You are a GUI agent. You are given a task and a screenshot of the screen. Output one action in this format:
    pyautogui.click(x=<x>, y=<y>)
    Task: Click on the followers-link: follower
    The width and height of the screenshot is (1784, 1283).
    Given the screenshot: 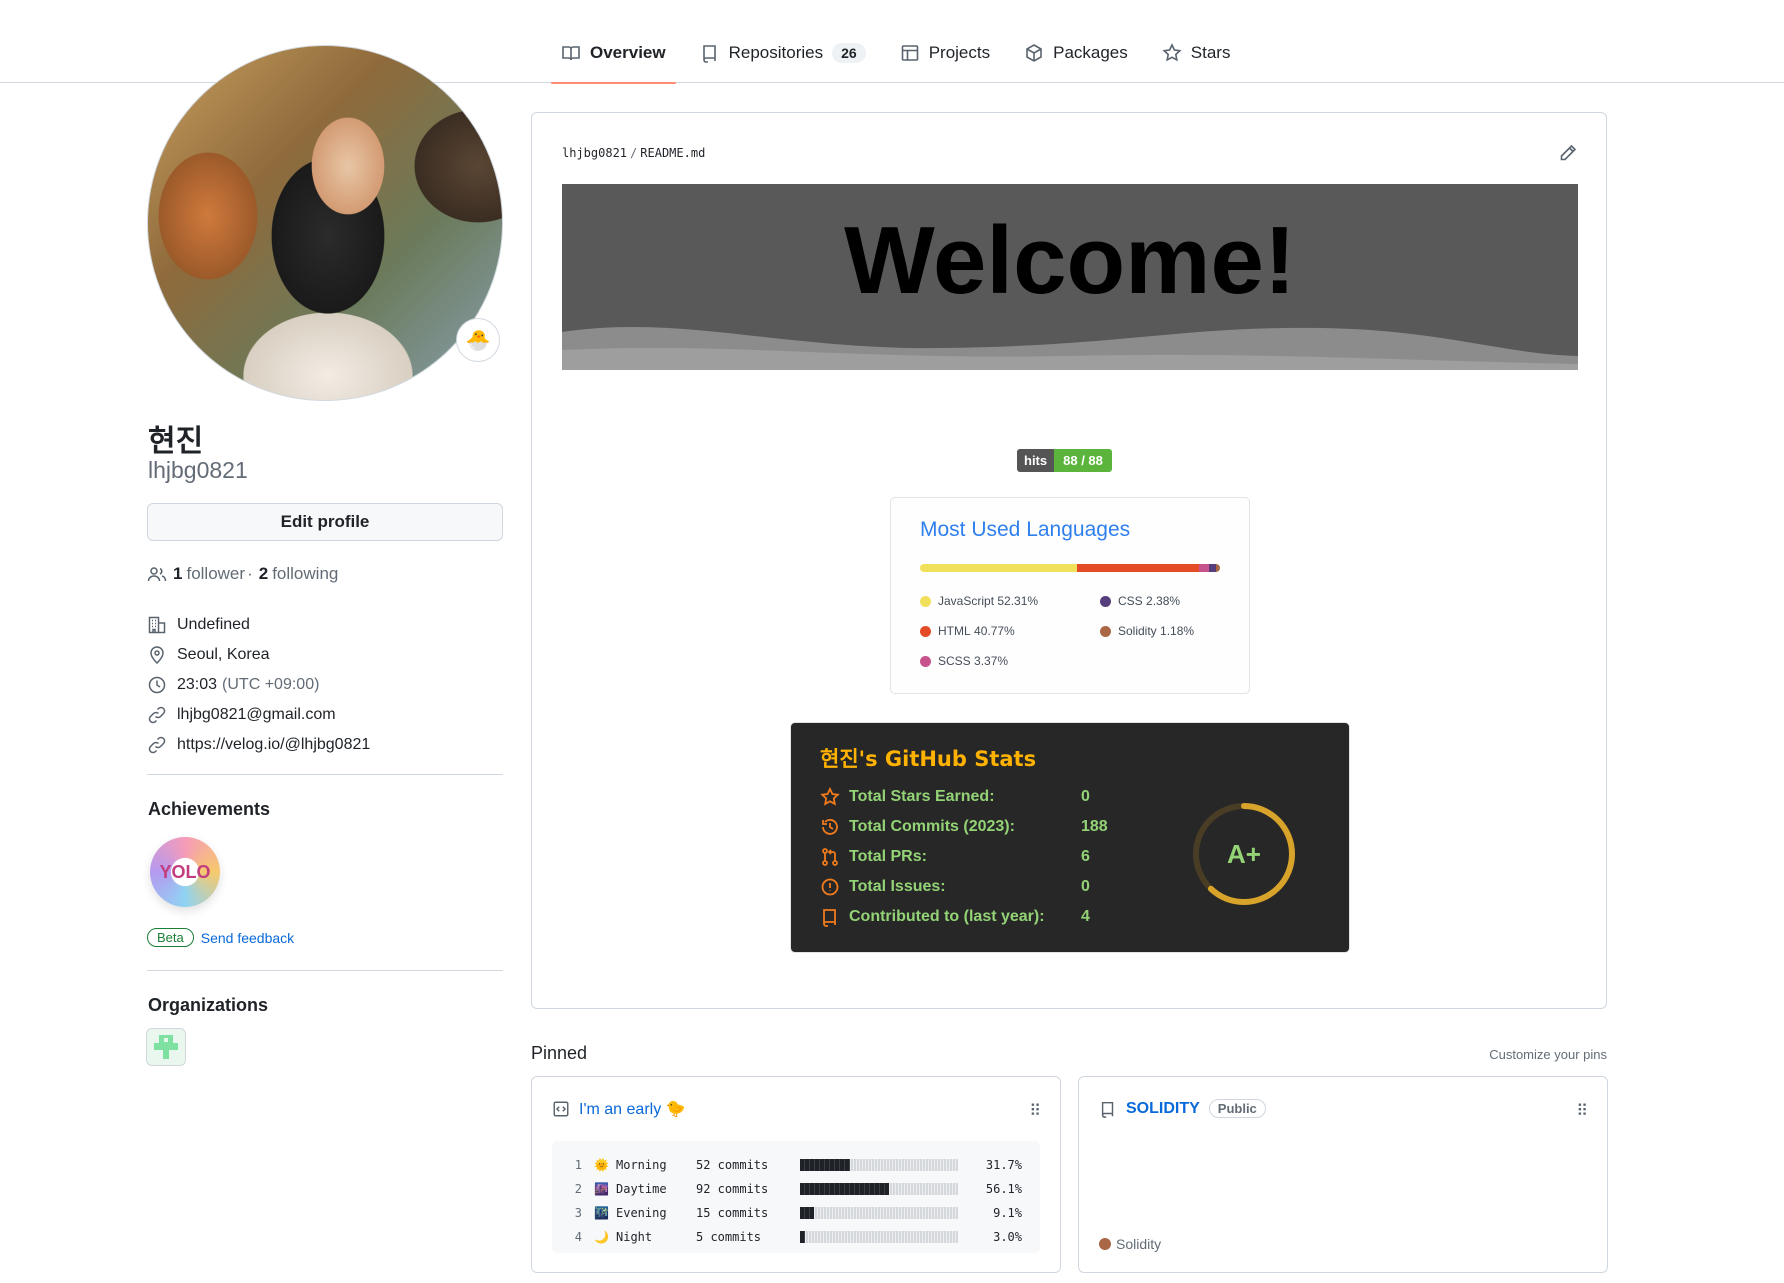 What is the action you would take?
    pyautogui.click(x=215, y=574)
    